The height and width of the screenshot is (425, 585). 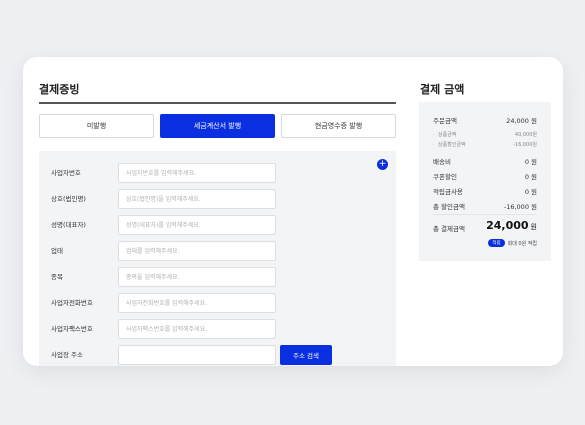 What do you see at coordinates (530, 192) in the screenshot?
I see `points-value: 0 원` at bounding box center [530, 192].